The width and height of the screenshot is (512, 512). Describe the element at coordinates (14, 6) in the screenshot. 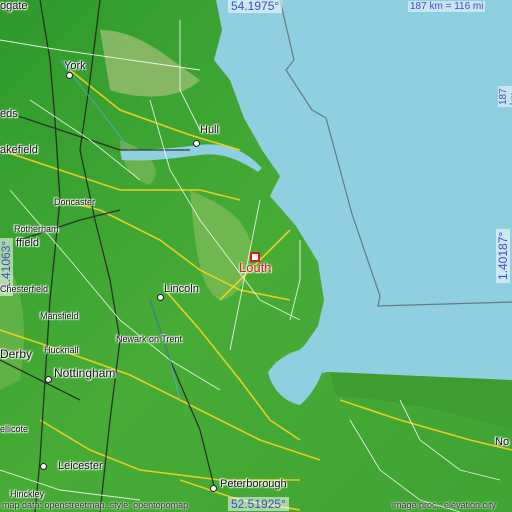

I see `city-harrogate: ogate` at that location.